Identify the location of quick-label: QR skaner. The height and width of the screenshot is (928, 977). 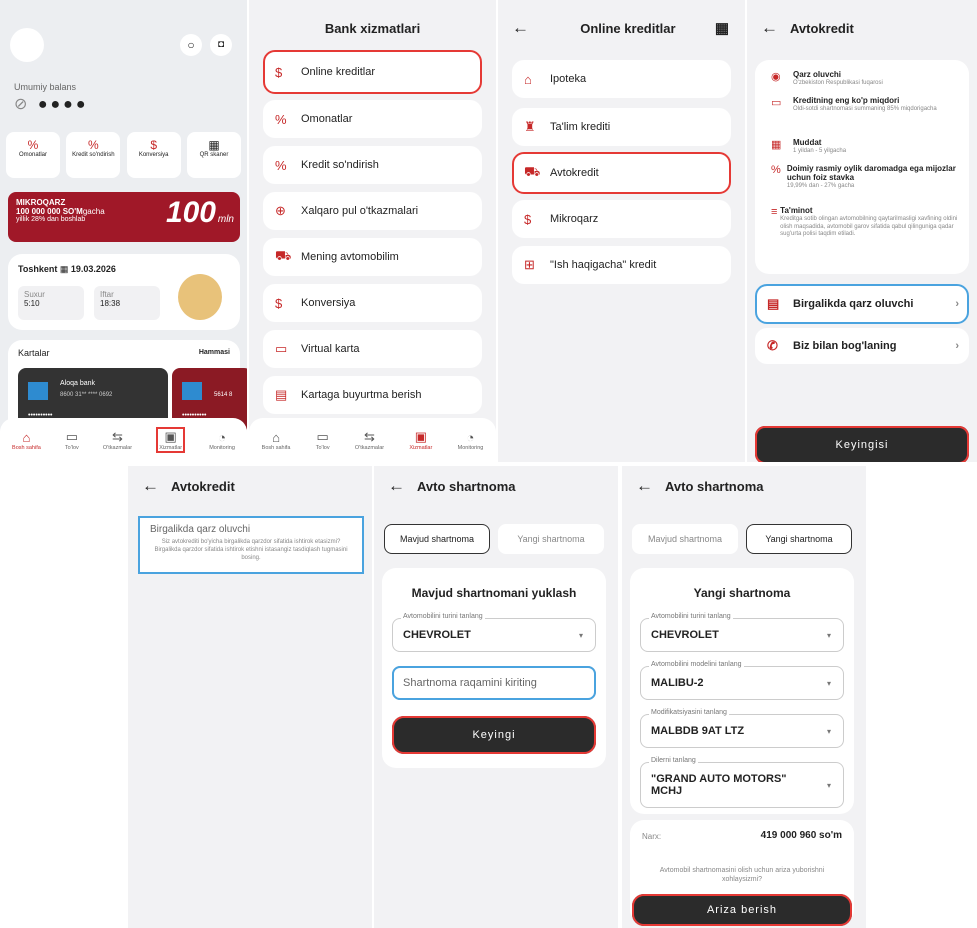
(214, 155).